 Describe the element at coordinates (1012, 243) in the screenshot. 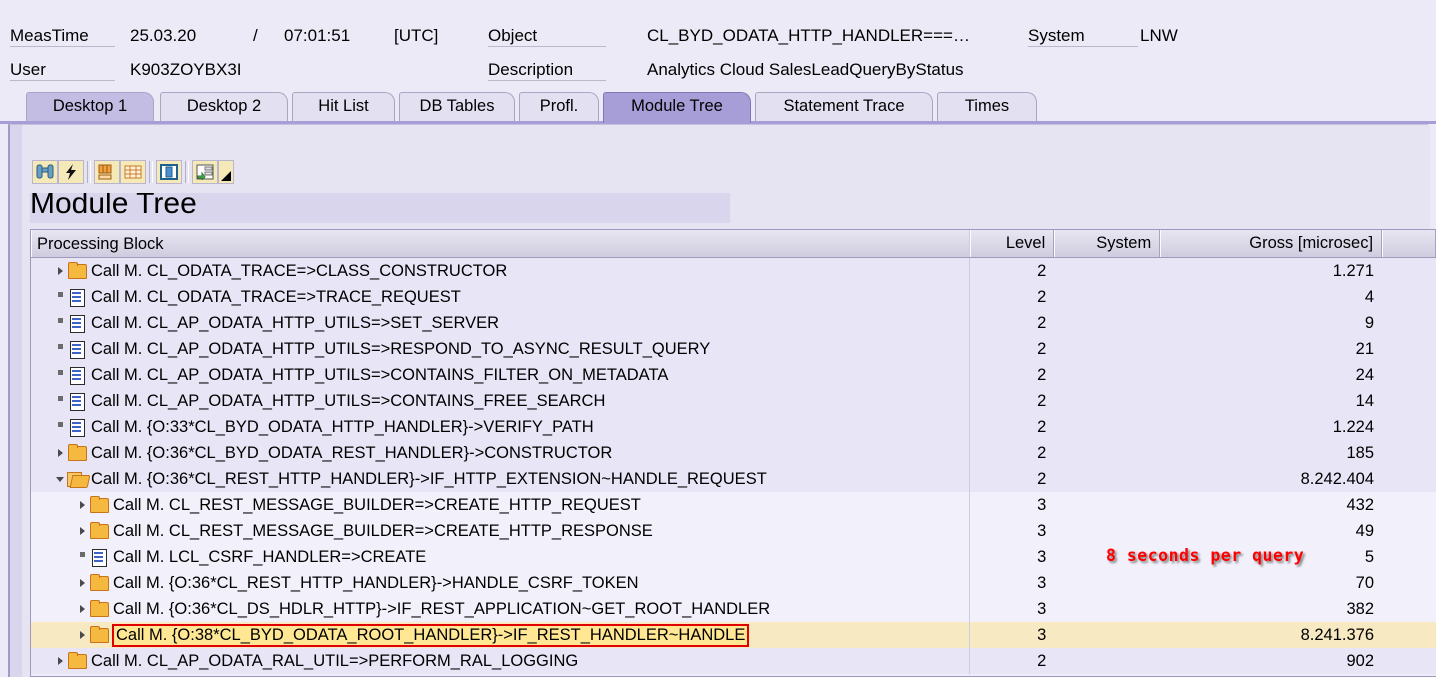

I see `column-header-level: Level` at that location.